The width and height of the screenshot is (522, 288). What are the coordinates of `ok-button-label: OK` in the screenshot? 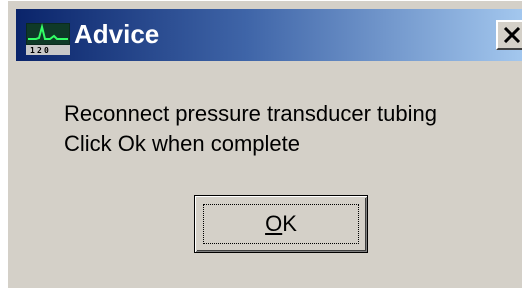 It's located at (281, 224).